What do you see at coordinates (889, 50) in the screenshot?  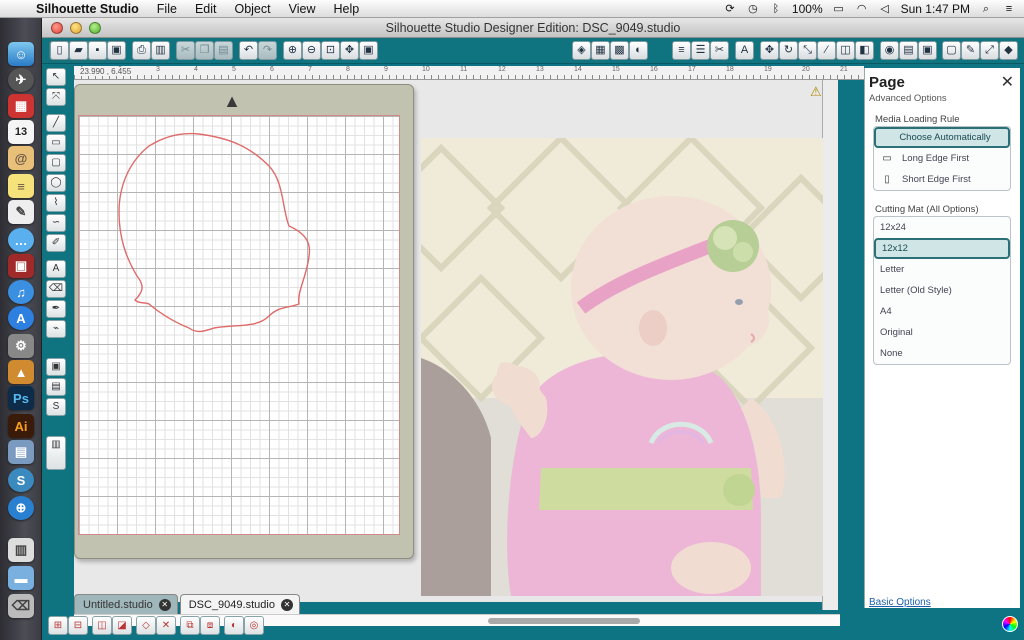 I see `offset-icon: ◉` at bounding box center [889, 50].